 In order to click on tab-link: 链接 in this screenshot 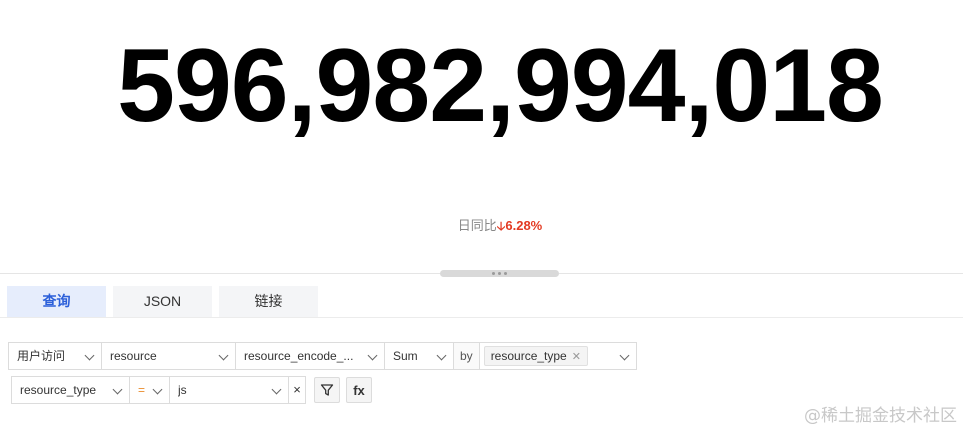, I will do `click(268, 301)`.